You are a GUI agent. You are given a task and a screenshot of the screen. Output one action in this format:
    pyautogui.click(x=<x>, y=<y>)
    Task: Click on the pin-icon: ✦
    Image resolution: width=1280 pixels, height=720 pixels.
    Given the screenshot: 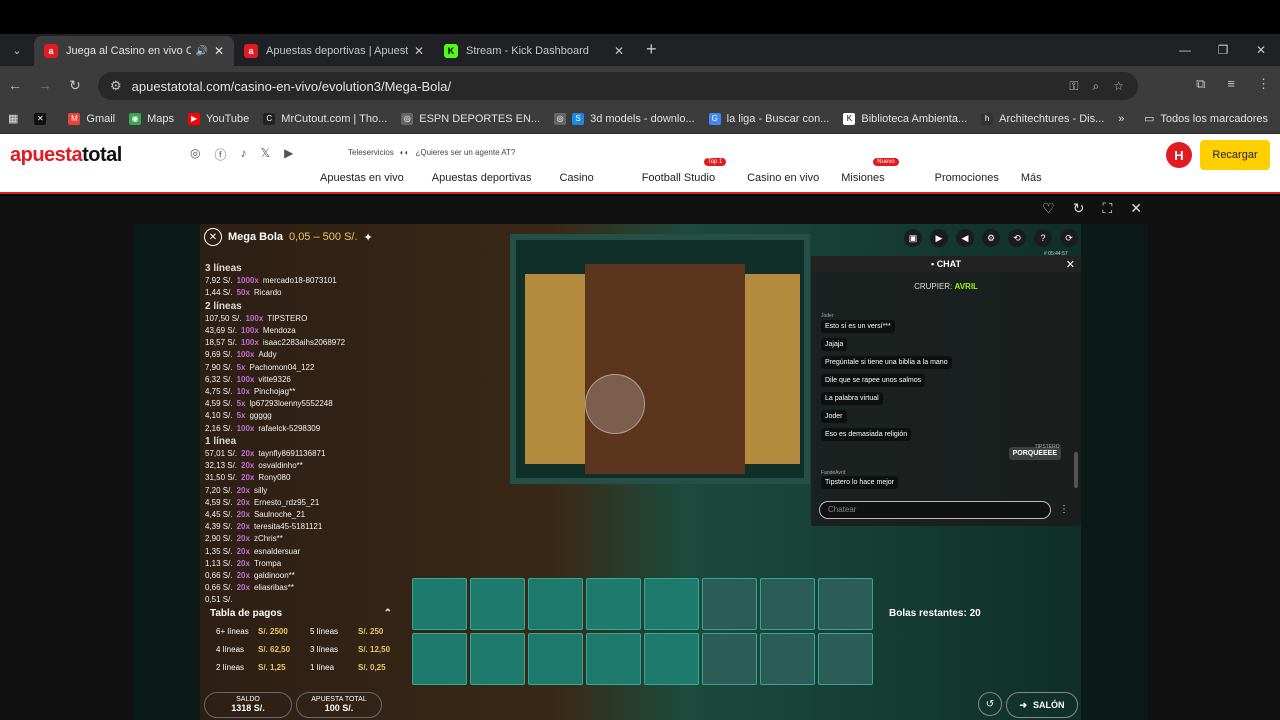 What is the action you would take?
    pyautogui.click(x=368, y=237)
    